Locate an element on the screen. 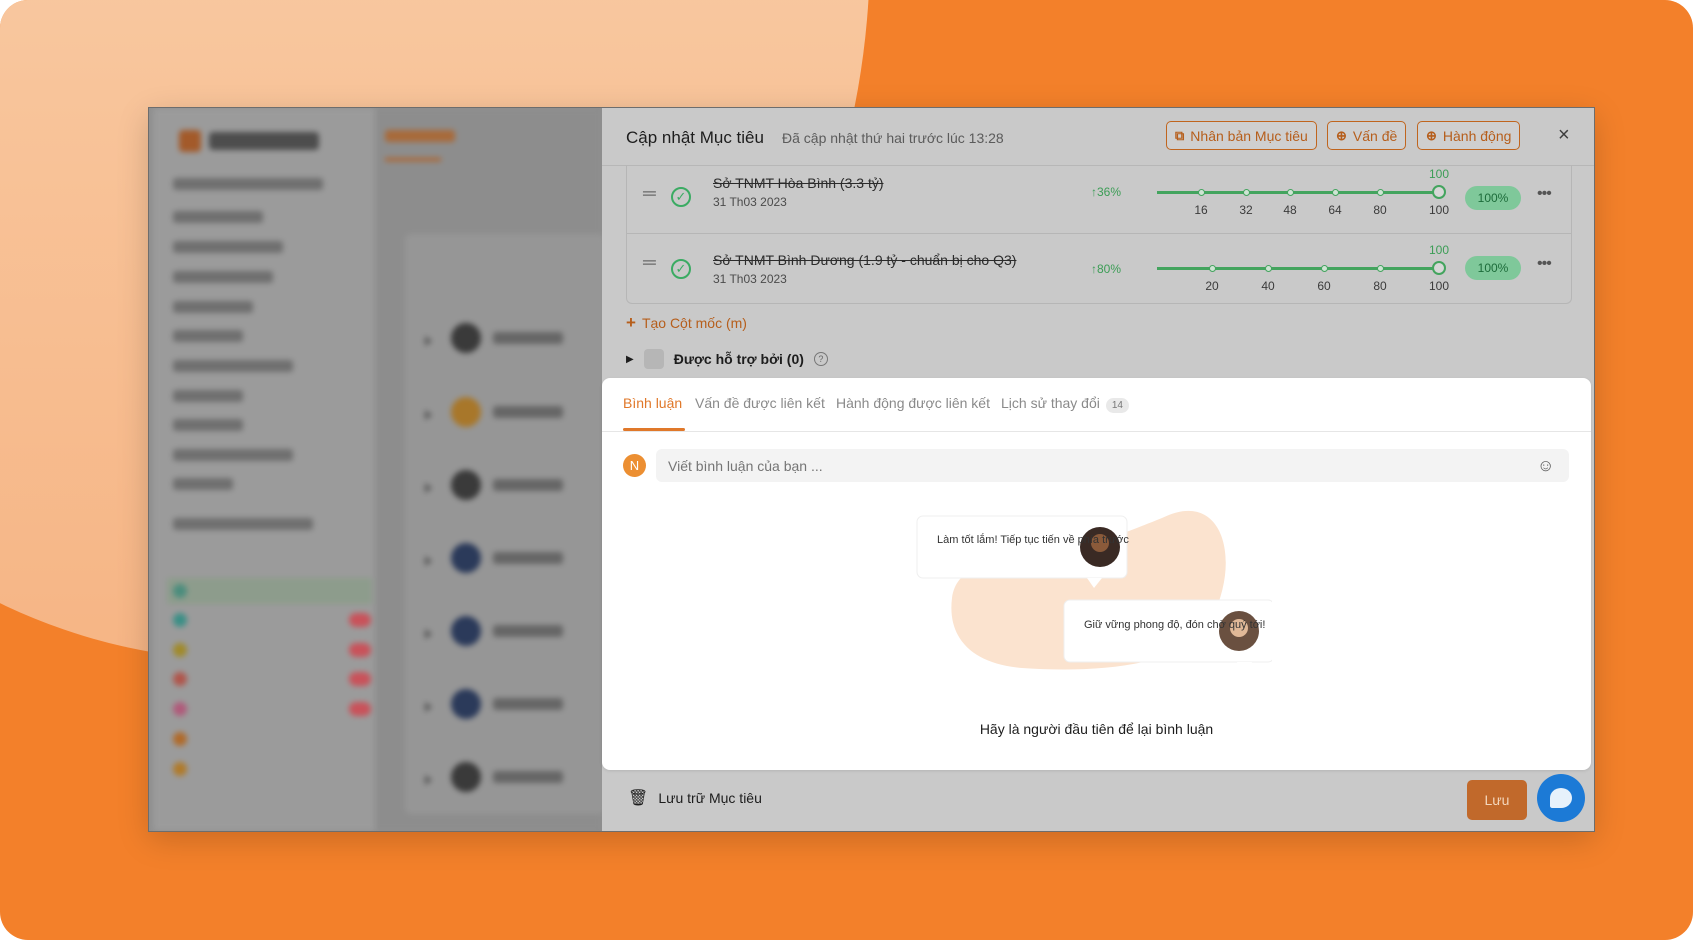 The image size is (1693, 940). add-milestone-link: + Tạo Cột mốc (m) is located at coordinates (686, 323).